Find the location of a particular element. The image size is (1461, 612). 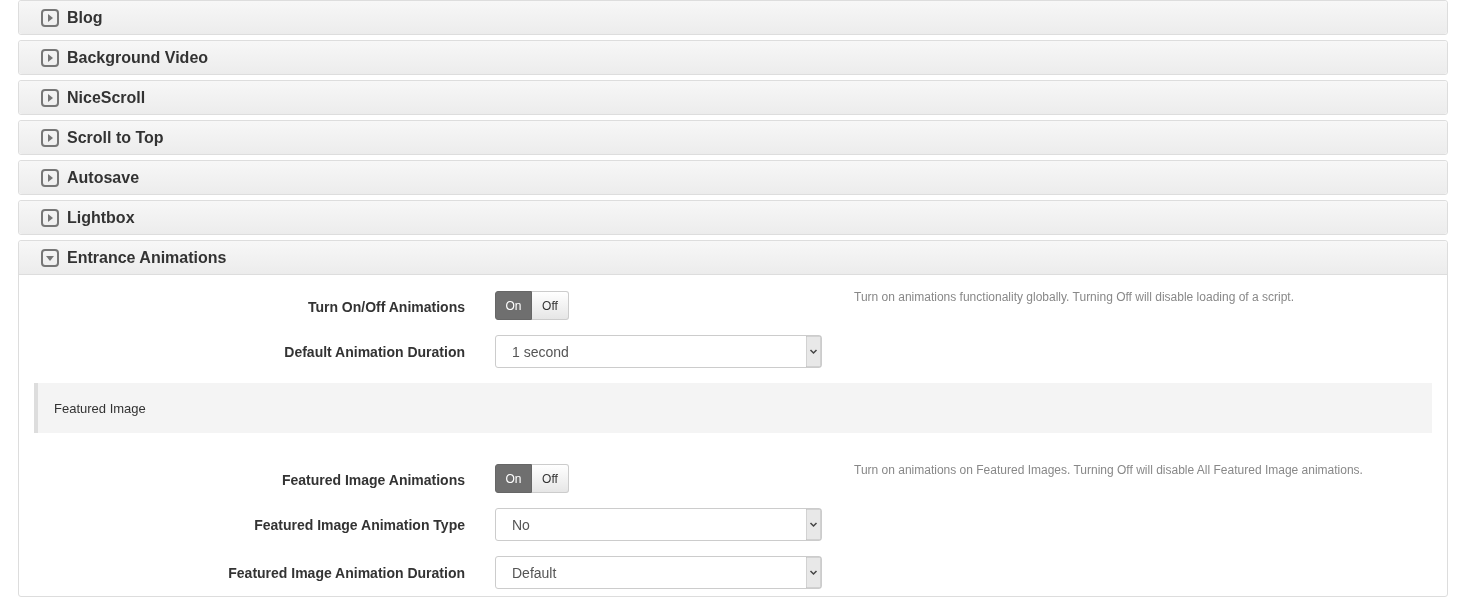

accordion-header: NiceScroll is located at coordinates (733, 97).